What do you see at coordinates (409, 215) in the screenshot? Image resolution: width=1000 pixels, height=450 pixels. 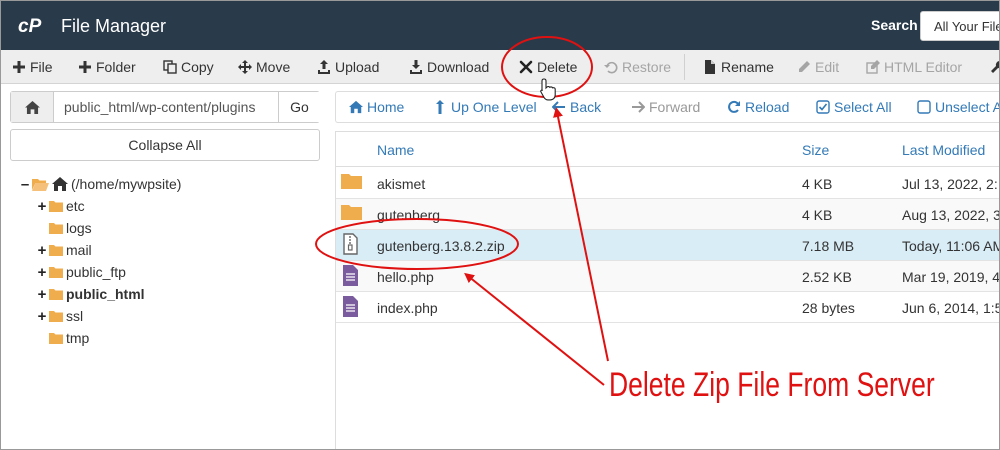 I see `file-name: gutenberg` at bounding box center [409, 215].